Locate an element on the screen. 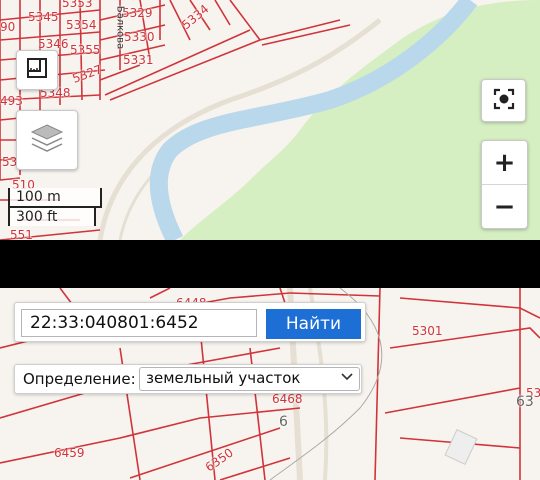 The height and width of the screenshot is (480, 540). definition-selected-value: земельный участок is located at coordinates (223, 378).